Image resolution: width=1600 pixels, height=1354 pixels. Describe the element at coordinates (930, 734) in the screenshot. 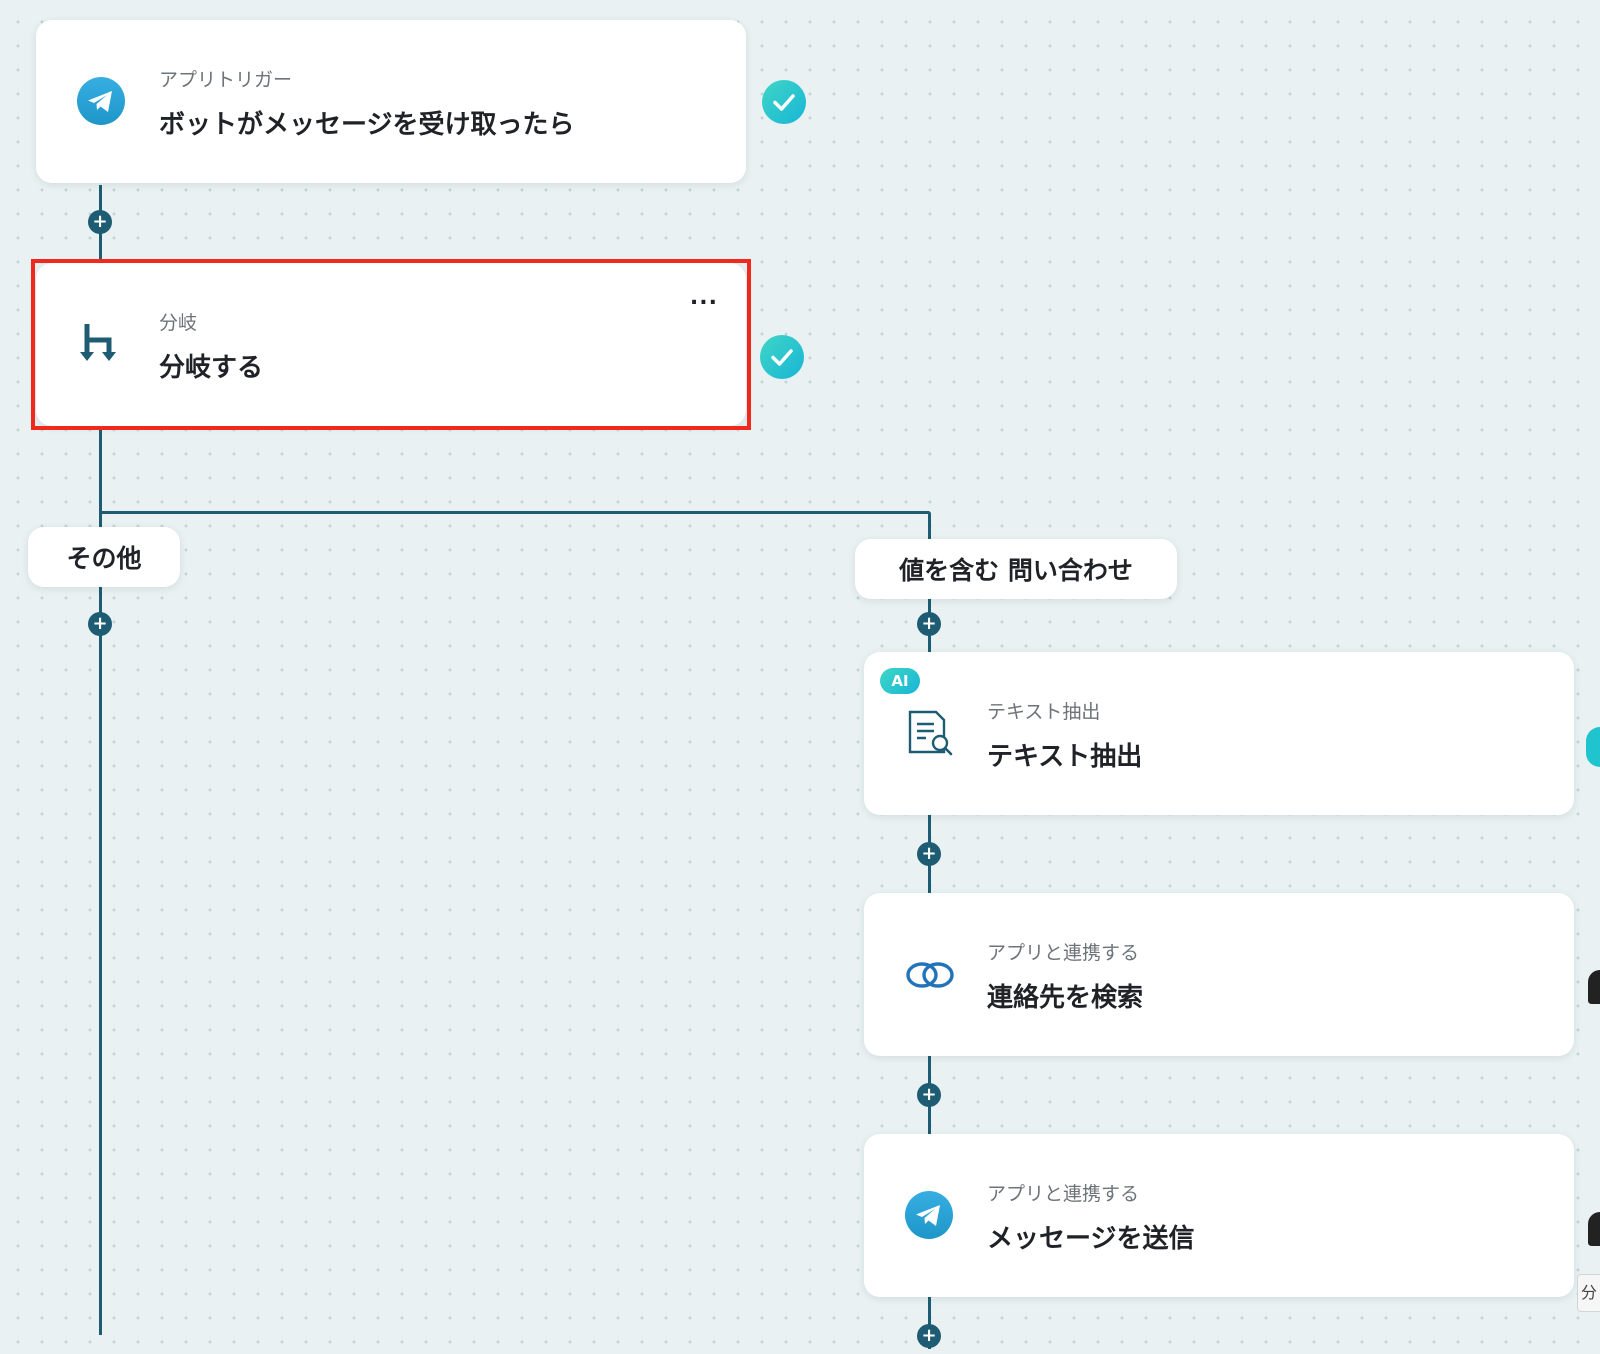

I see `document-search-icon` at that location.